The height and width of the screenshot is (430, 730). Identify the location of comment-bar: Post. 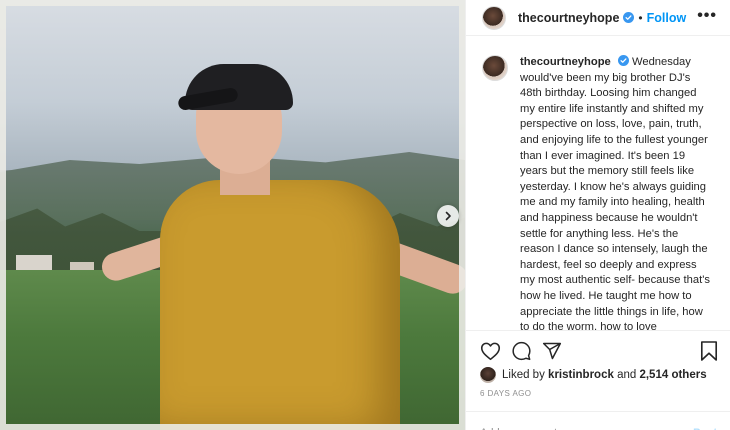
(598, 420).